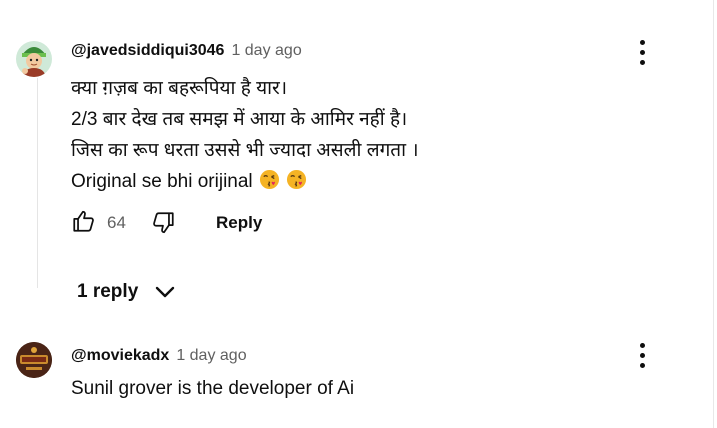 The height and width of the screenshot is (428, 717). I want to click on comment-line-last: Original se bhi orijinal, so click(245, 183).